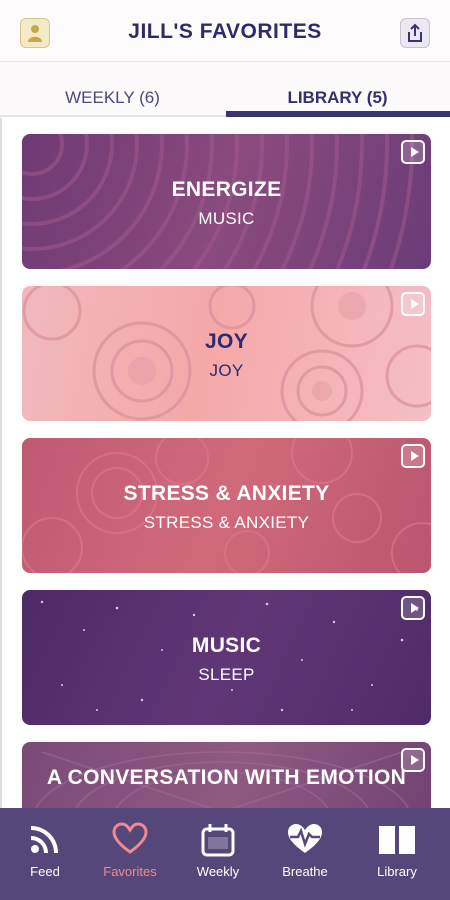  Describe the element at coordinates (226, 505) in the screenshot. I see `favorite-card-stress-anxiety: STRESS & ANXIETY STRESS & ANXIETY` at that location.